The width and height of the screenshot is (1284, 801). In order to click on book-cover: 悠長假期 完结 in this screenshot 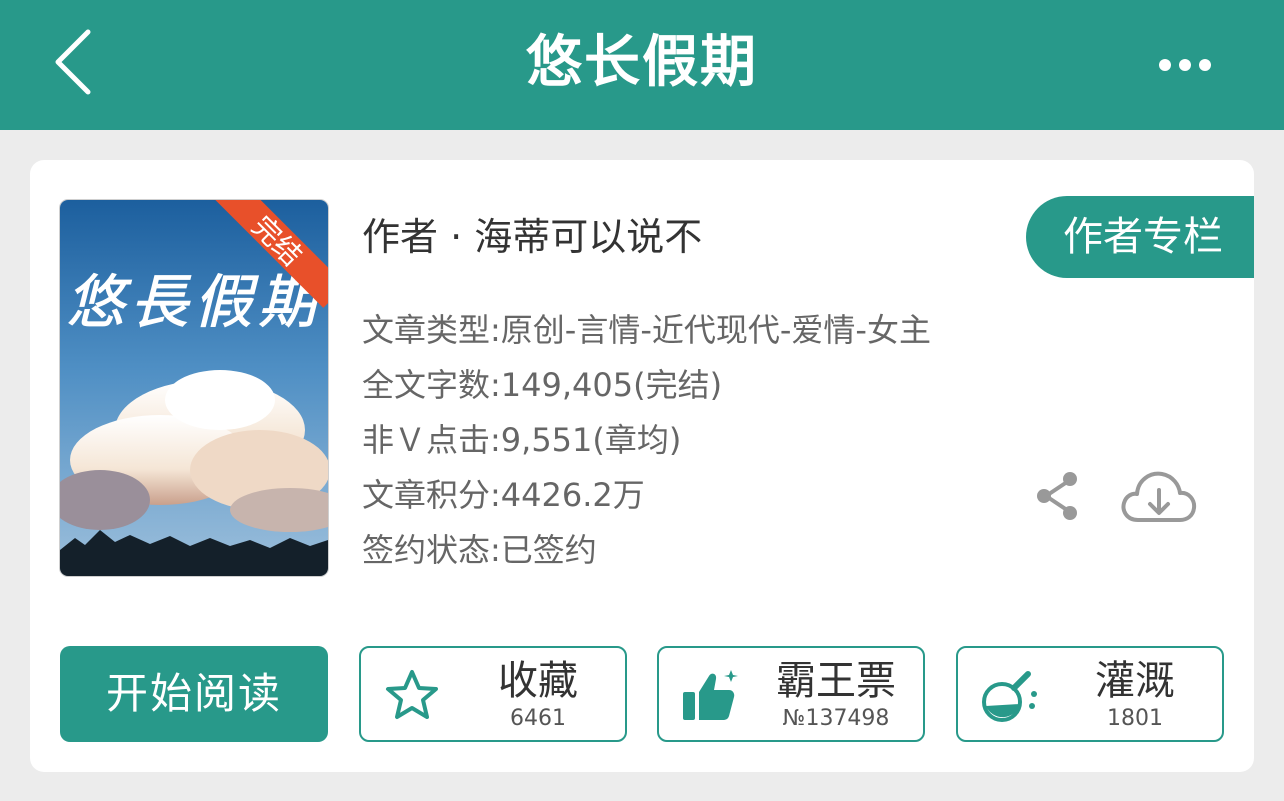, I will do `click(194, 388)`.